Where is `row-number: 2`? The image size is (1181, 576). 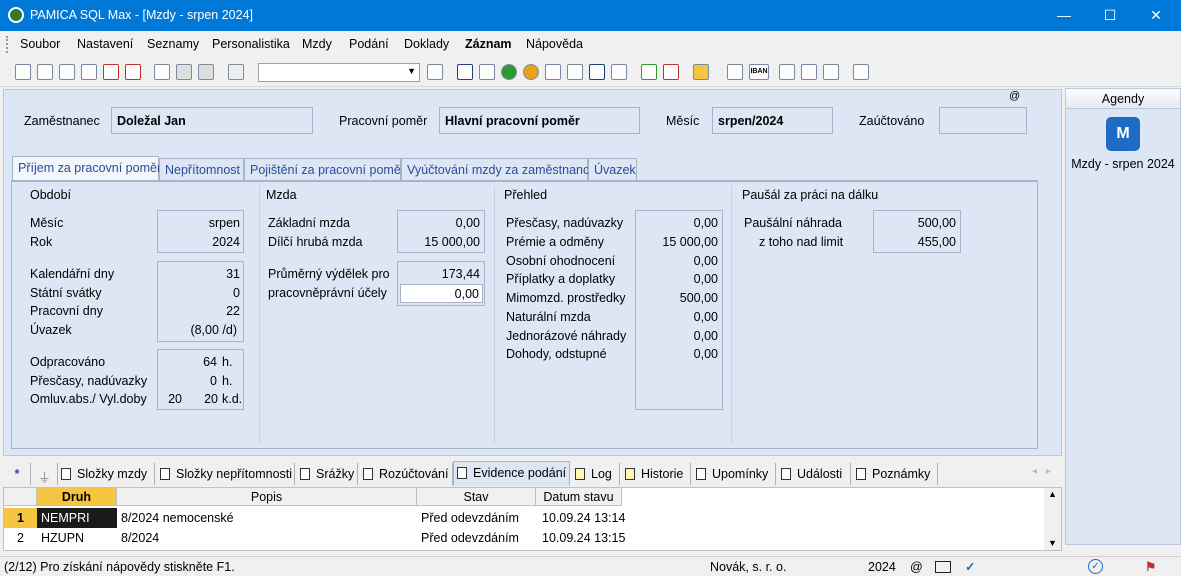 row-number: 2 is located at coordinates (20, 538).